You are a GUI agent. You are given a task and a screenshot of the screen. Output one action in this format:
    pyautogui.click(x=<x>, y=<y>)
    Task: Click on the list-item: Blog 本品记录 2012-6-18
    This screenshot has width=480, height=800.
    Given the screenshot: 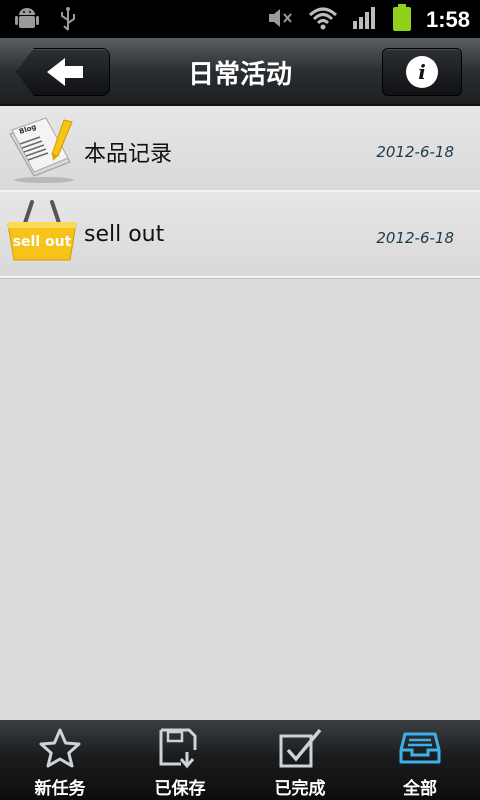 What is the action you would take?
    pyautogui.click(x=240, y=149)
    